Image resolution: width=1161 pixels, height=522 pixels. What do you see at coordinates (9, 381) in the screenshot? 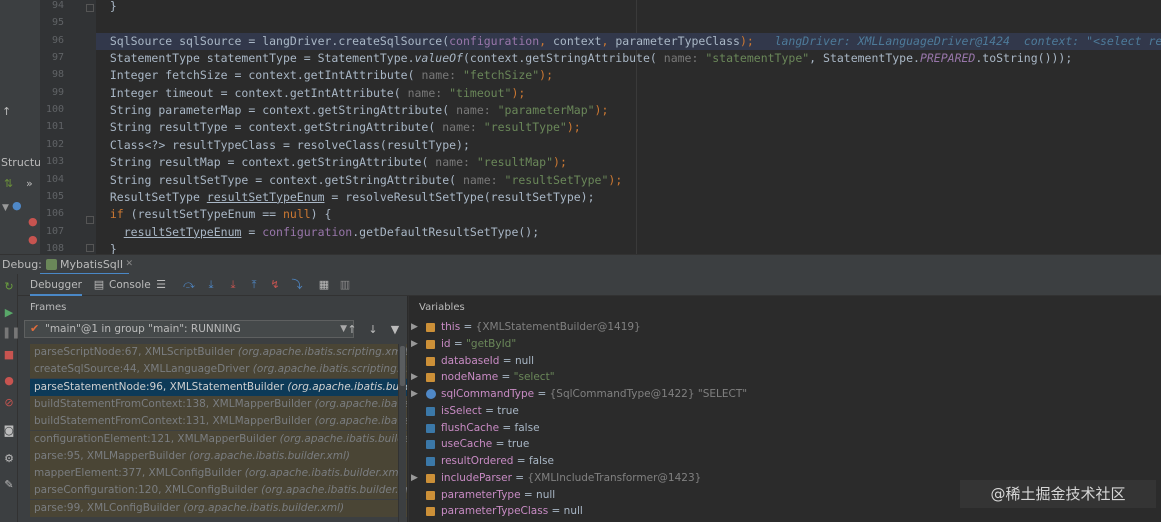
I see `view-breakpoints-icon: ●` at bounding box center [9, 381].